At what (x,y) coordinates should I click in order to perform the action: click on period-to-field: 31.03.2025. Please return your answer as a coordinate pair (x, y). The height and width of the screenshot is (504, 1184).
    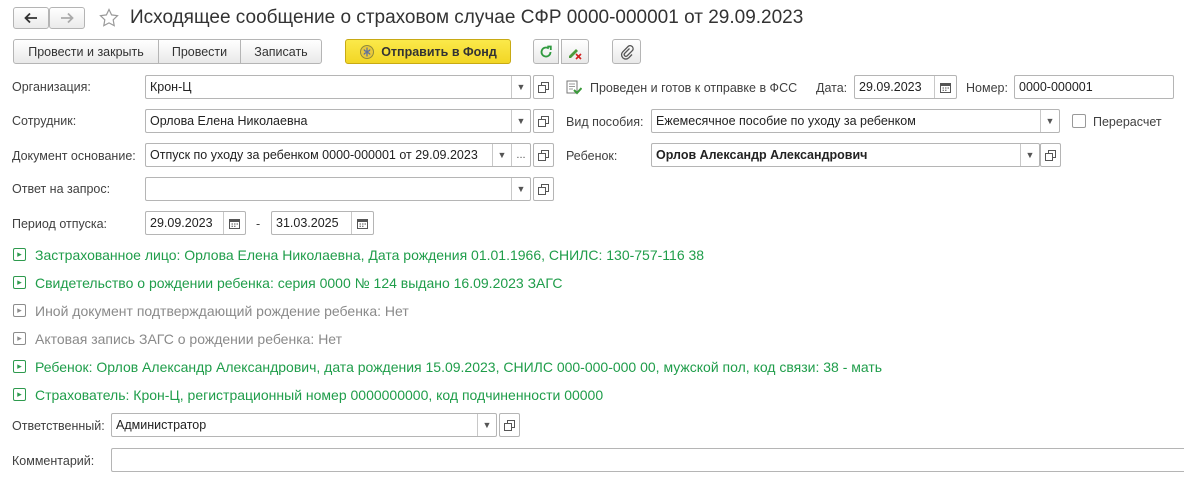
    Looking at the image, I should click on (322, 223).